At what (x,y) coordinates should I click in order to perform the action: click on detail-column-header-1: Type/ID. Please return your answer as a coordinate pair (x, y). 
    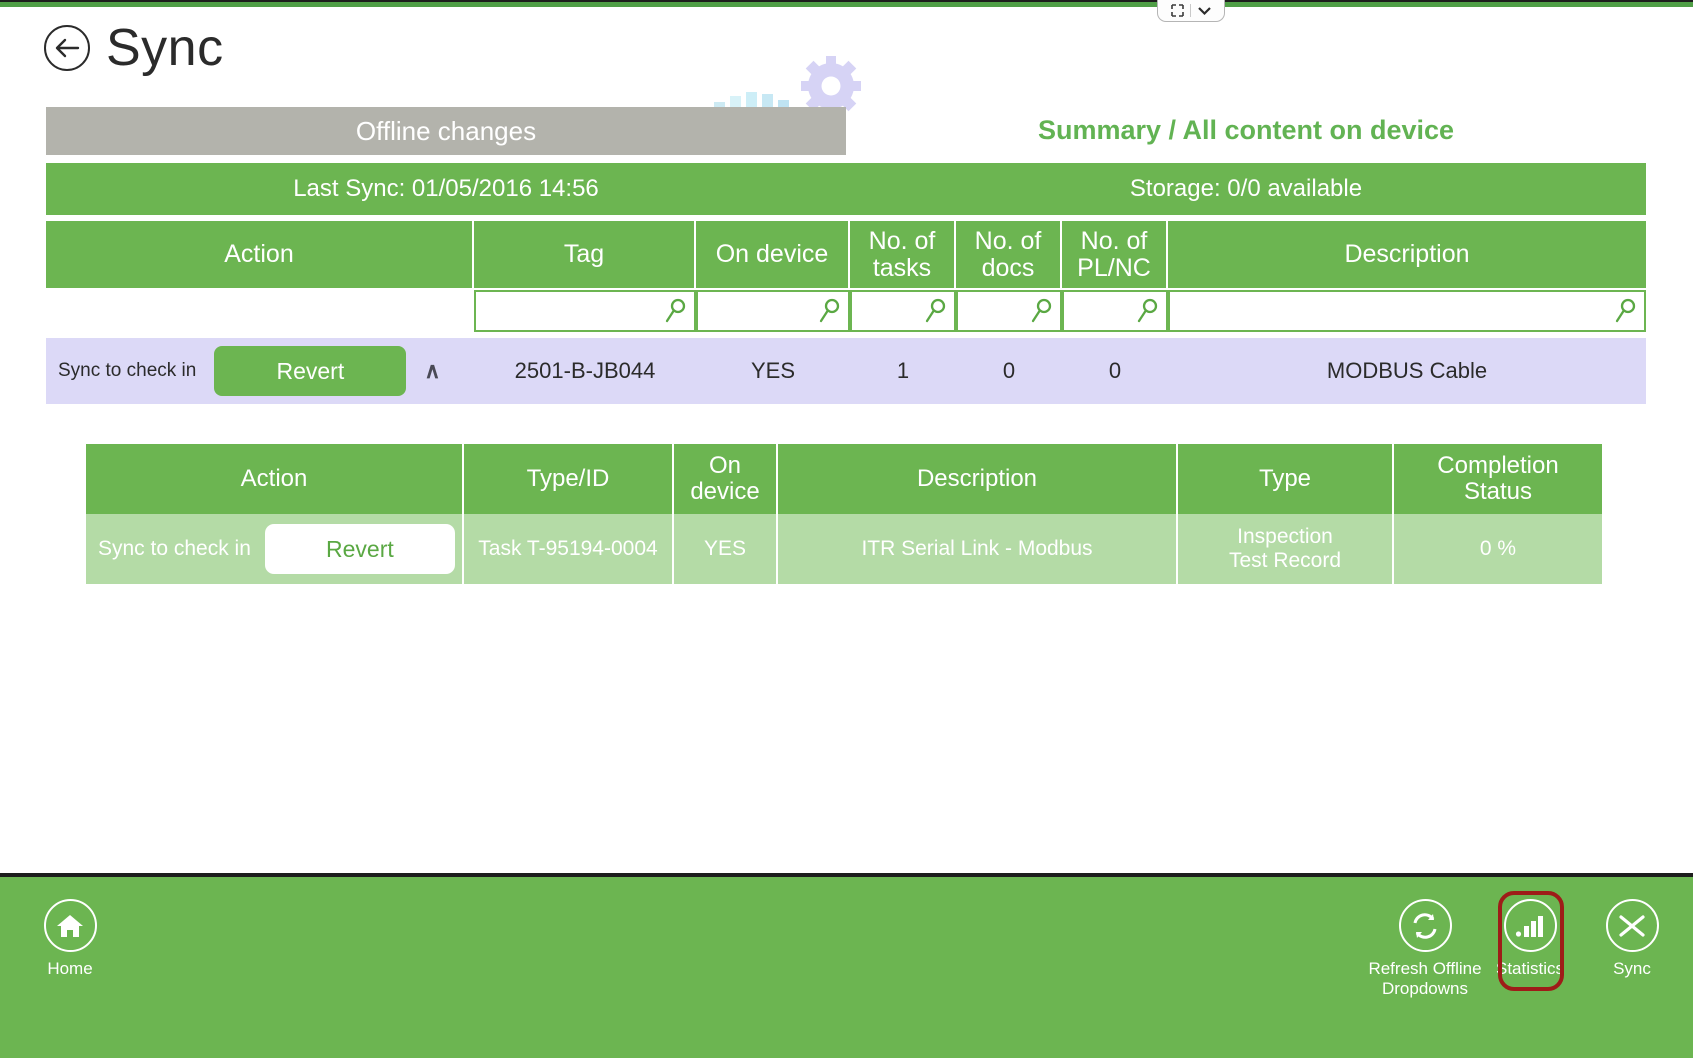
    Looking at the image, I should click on (569, 479).